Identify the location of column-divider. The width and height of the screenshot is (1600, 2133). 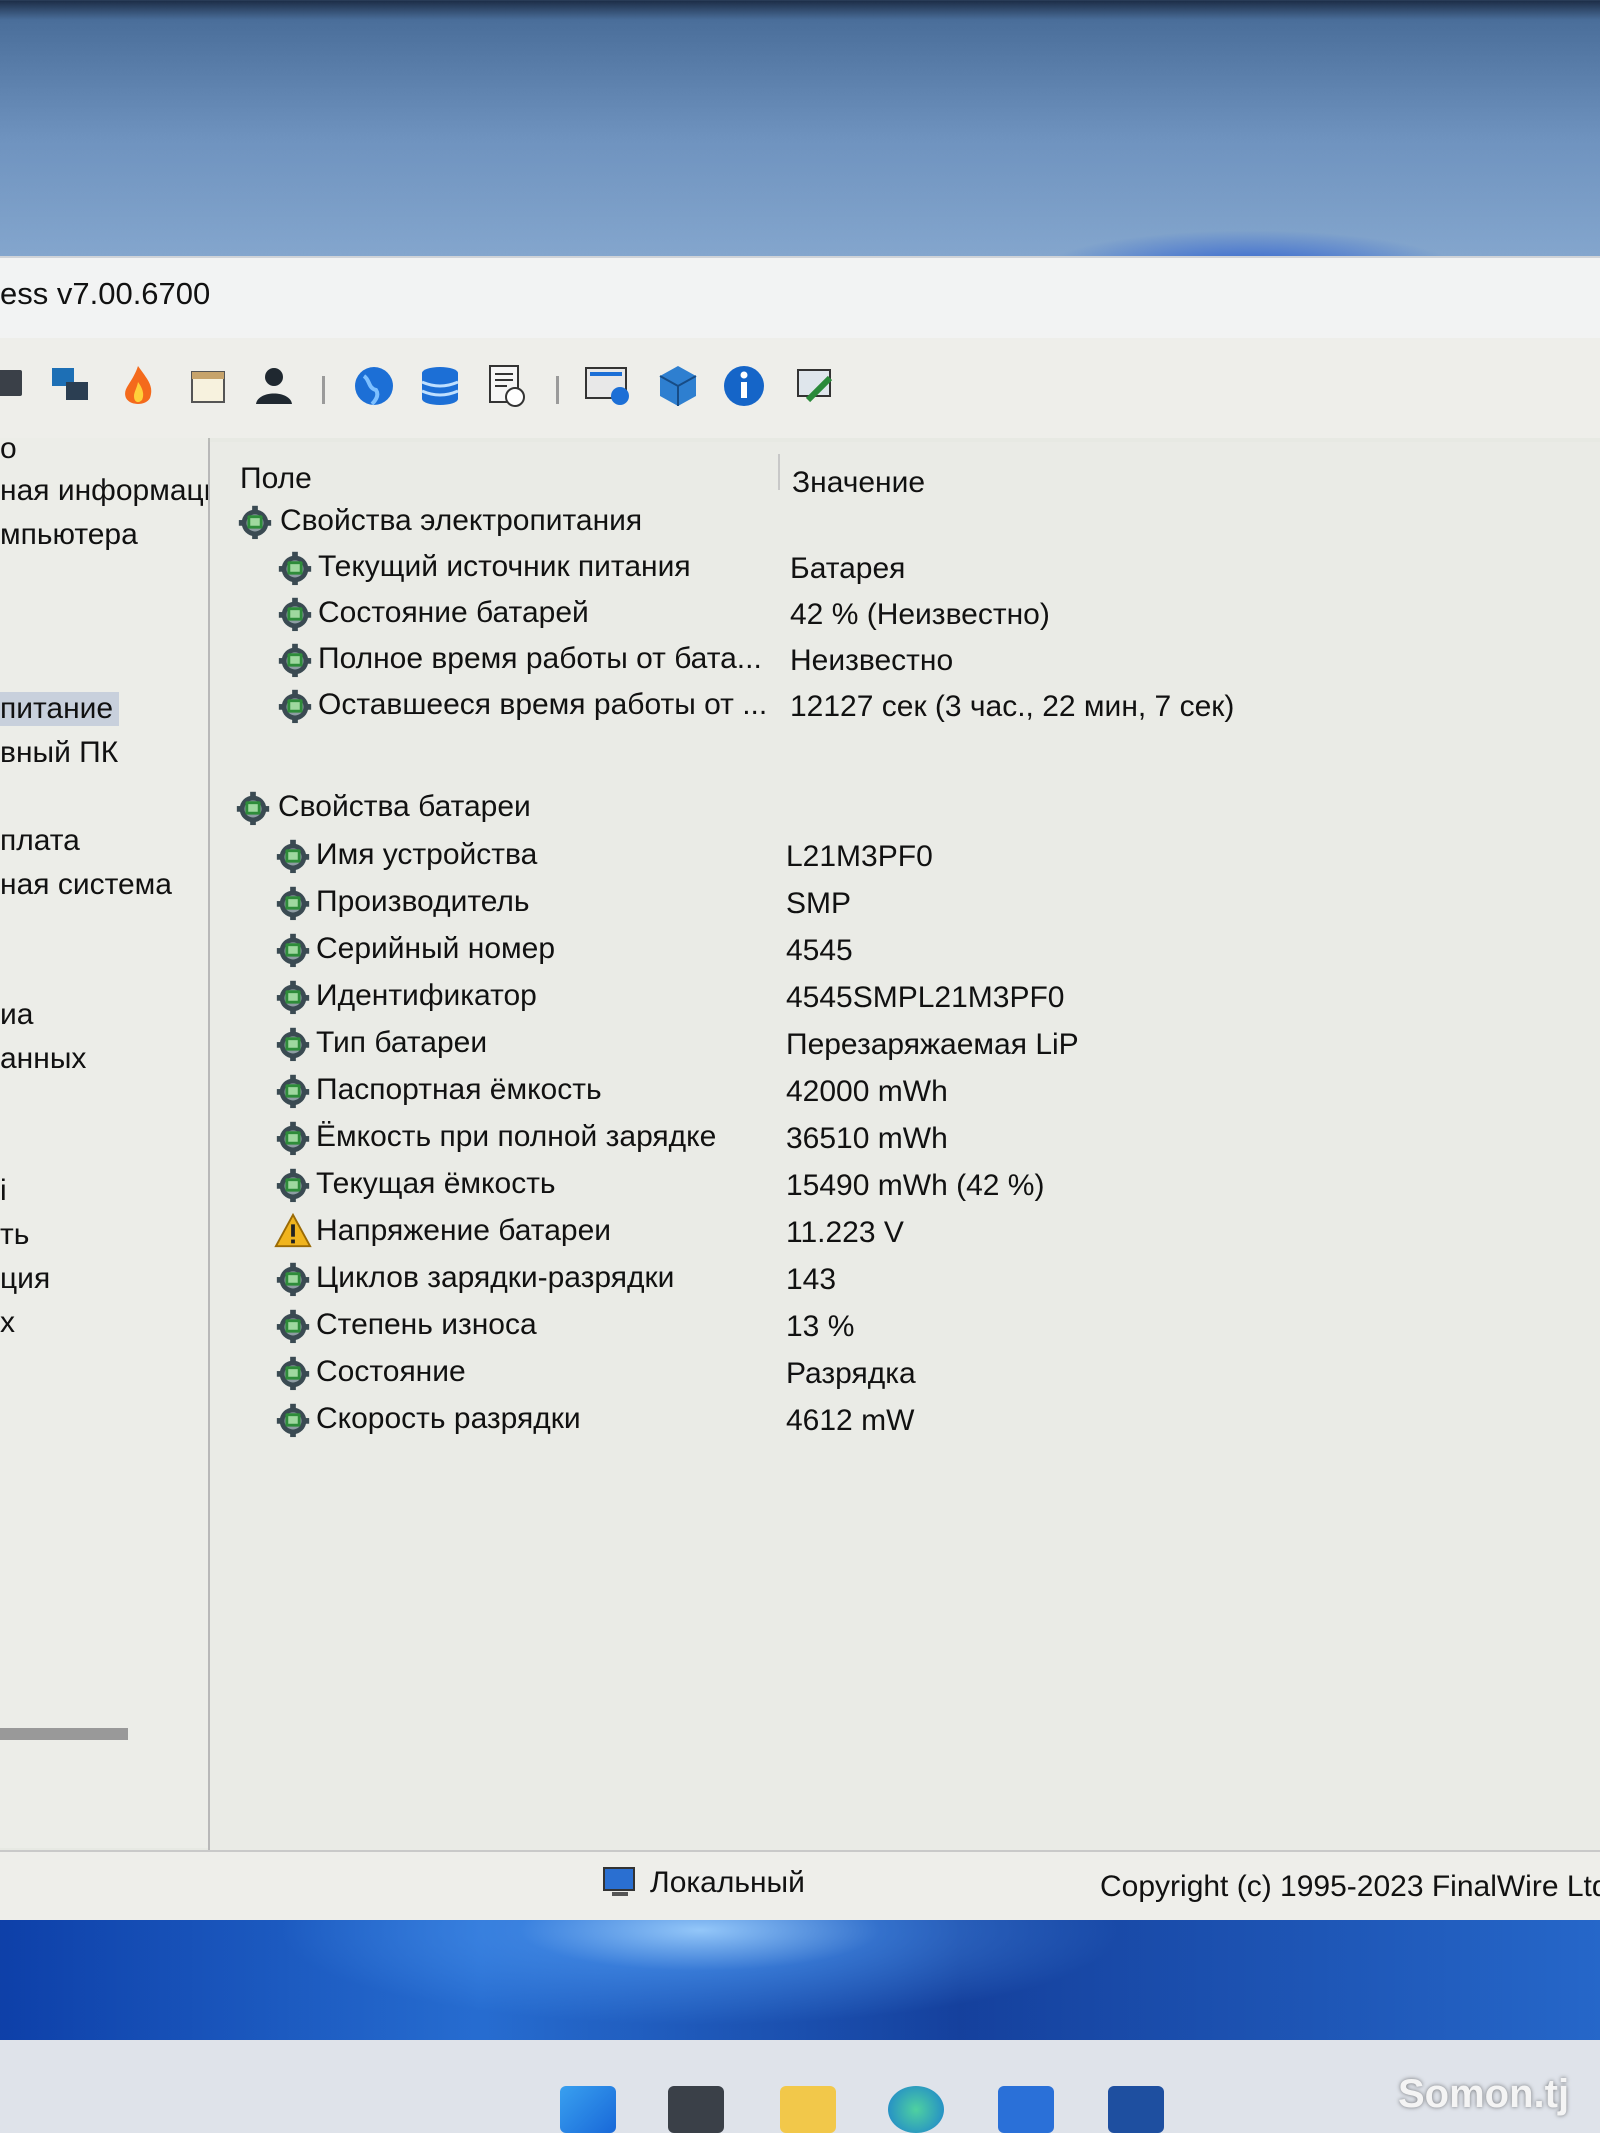
(779, 472).